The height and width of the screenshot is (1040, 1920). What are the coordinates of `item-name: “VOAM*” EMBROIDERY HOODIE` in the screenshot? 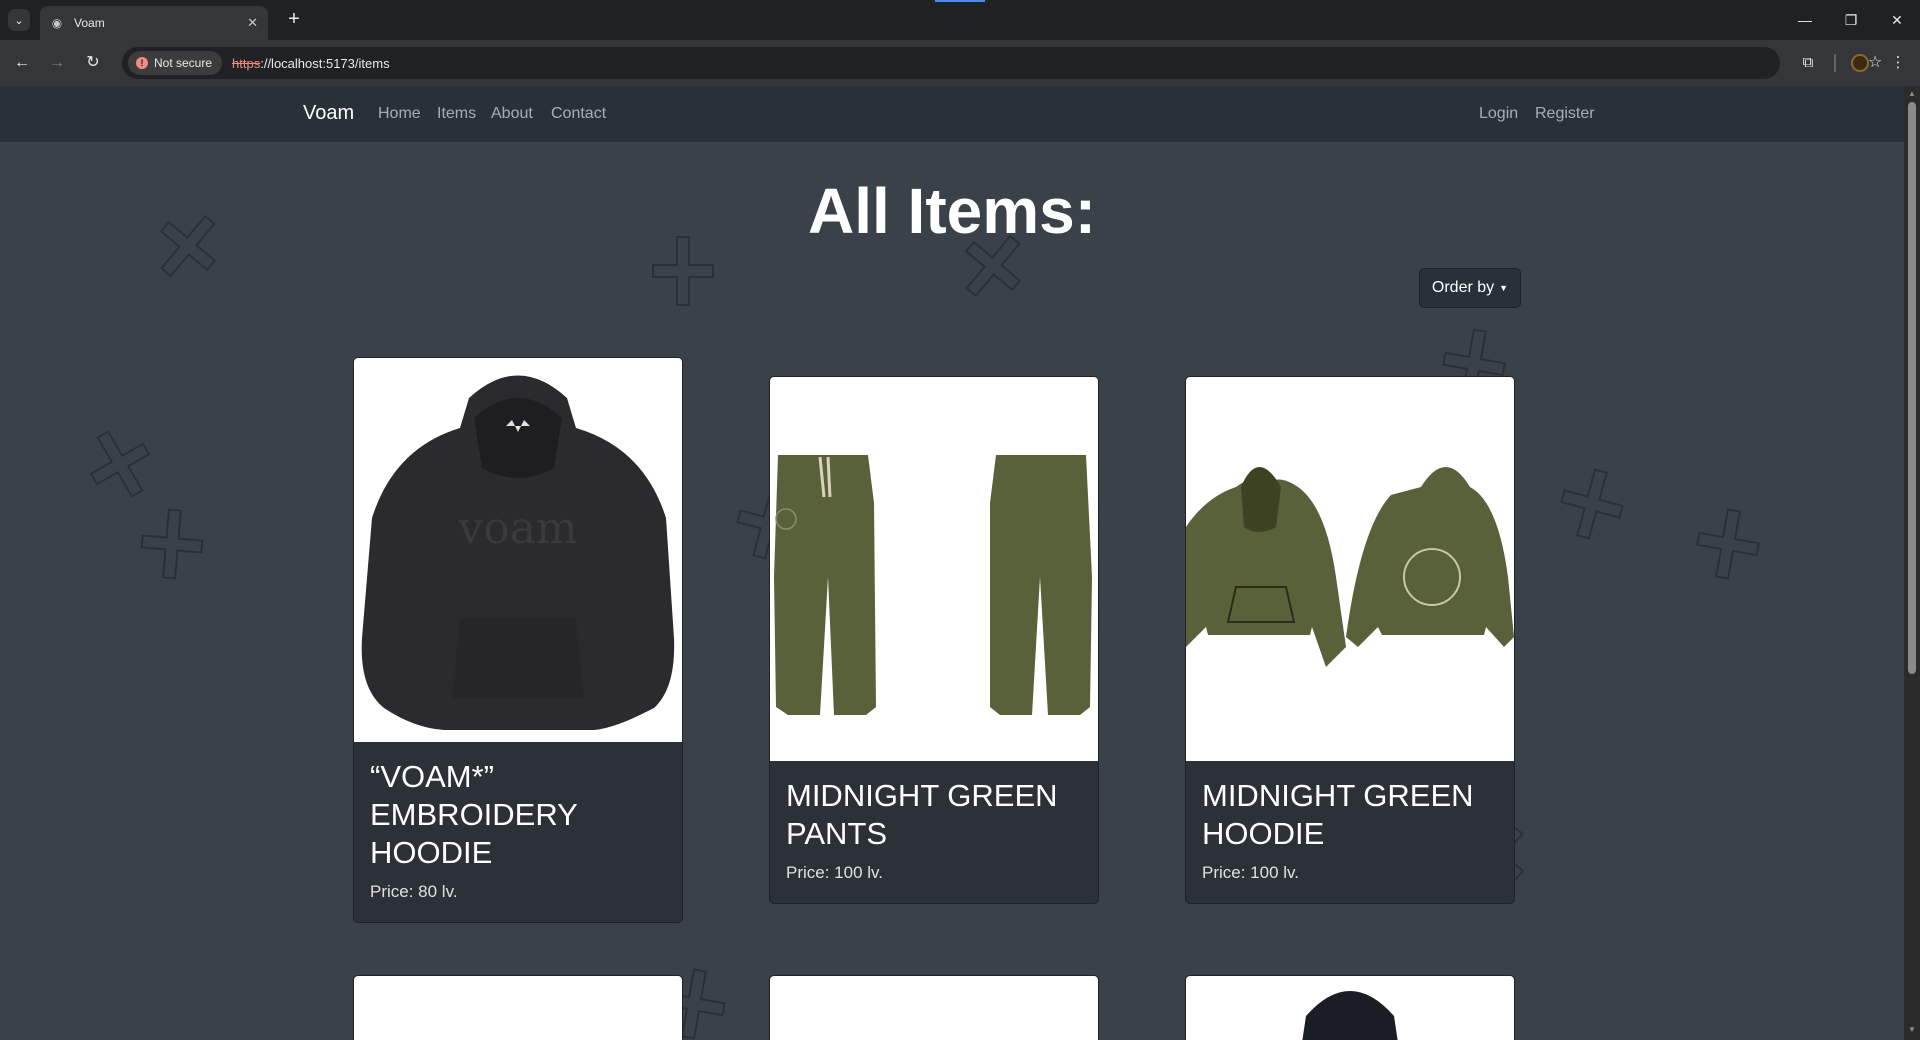 It's located at (474, 814).